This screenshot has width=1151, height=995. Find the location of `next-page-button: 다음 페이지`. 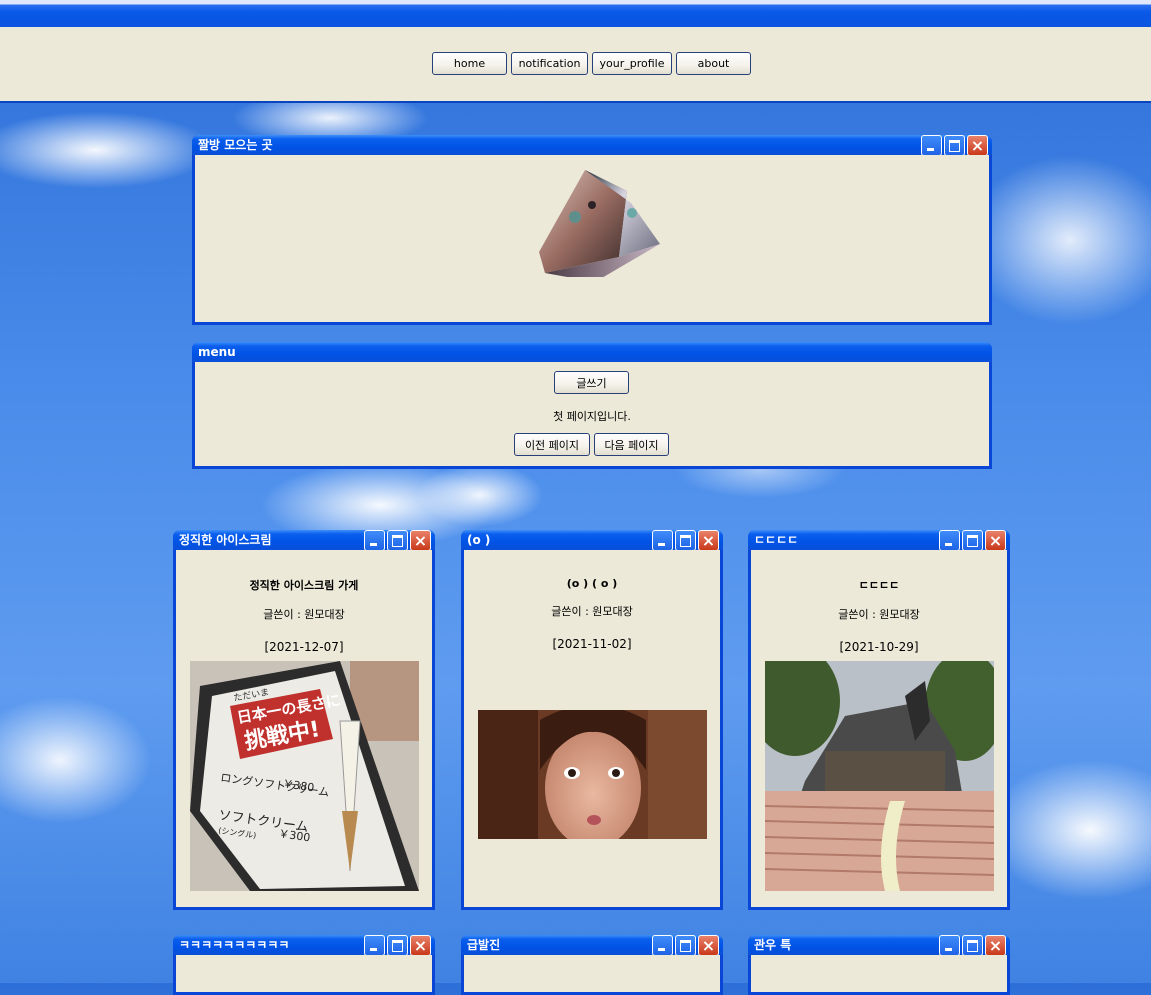

next-page-button: 다음 페이지 is located at coordinates (631, 444).